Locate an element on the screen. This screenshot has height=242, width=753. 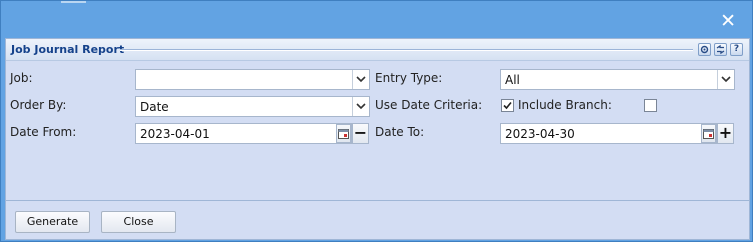
refresh-icon is located at coordinates (720, 49).